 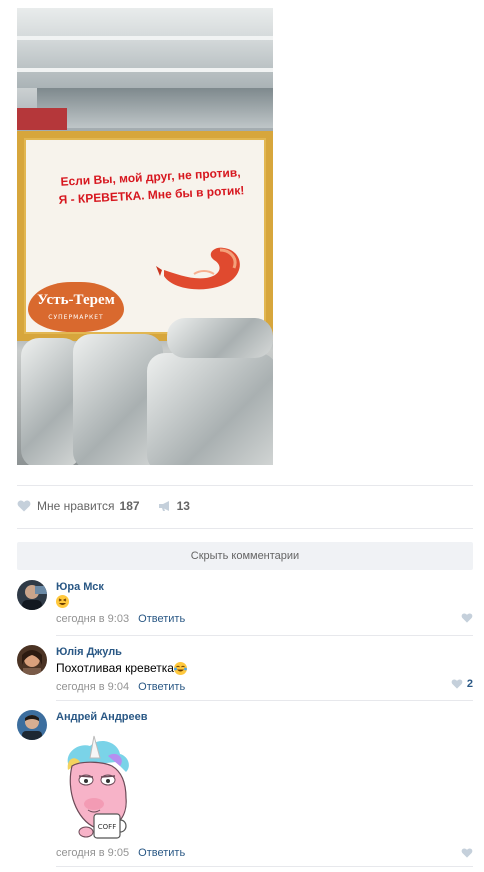 What do you see at coordinates (76, 300) in the screenshot?
I see `logo-text: Усть-Терем` at bounding box center [76, 300].